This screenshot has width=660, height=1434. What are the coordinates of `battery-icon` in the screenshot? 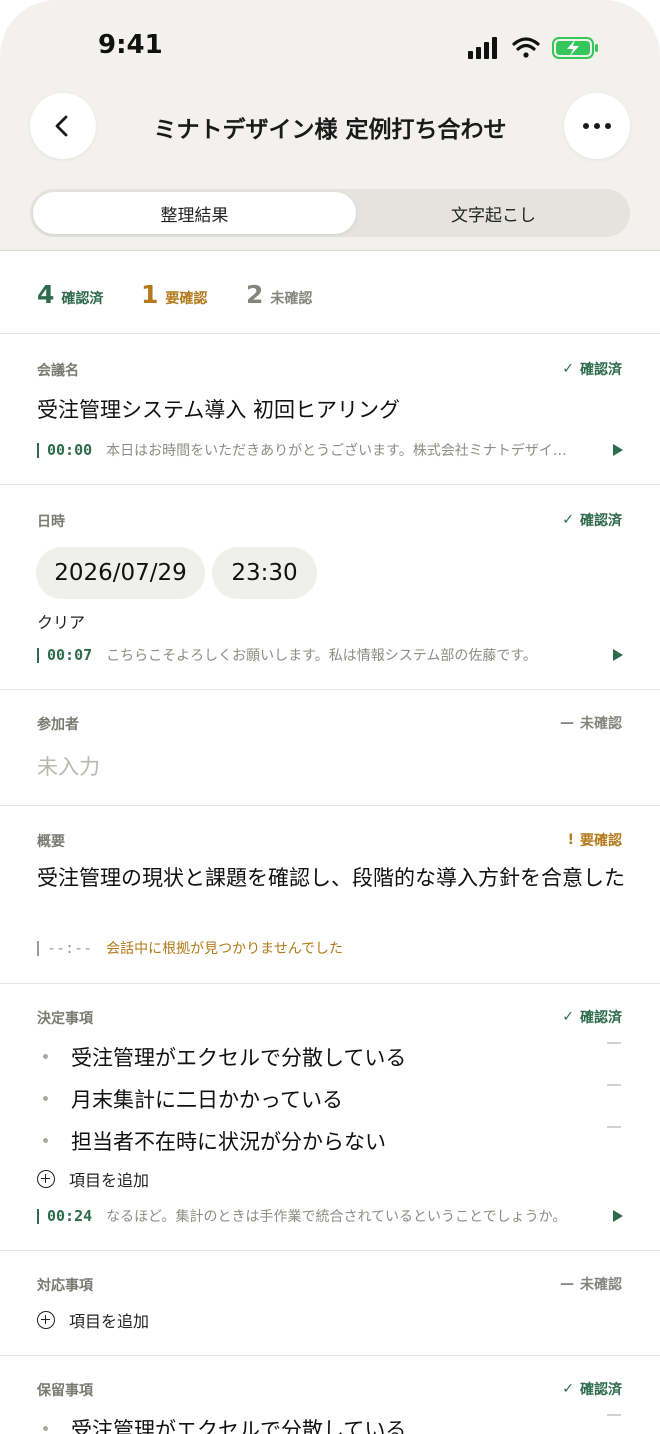 It's located at (575, 48).